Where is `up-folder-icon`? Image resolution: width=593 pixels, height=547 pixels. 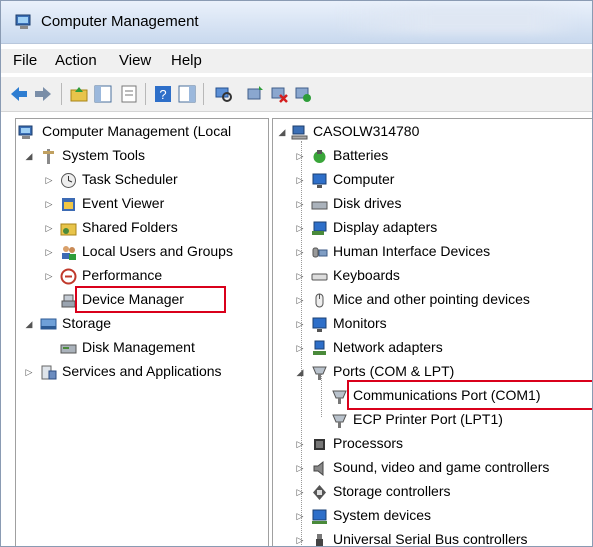 up-folder-icon is located at coordinates (79, 94).